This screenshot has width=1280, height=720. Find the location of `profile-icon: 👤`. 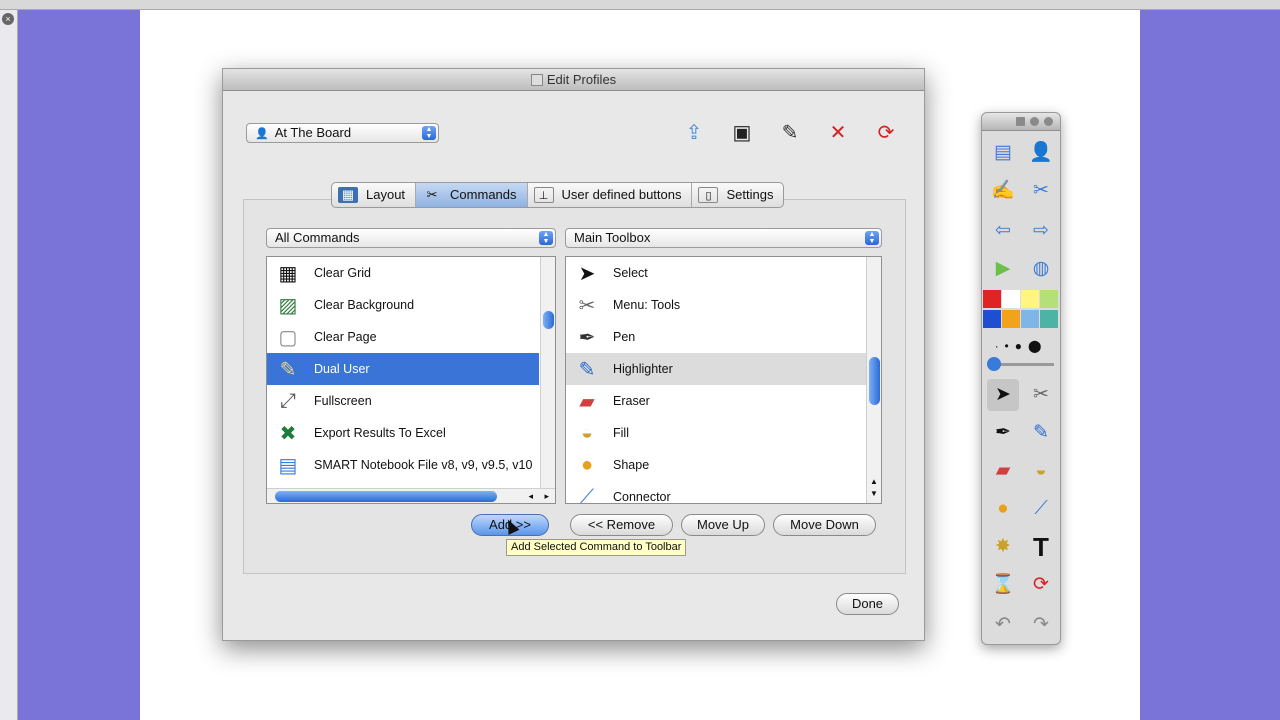

profile-icon: 👤 is located at coordinates (1041, 153).